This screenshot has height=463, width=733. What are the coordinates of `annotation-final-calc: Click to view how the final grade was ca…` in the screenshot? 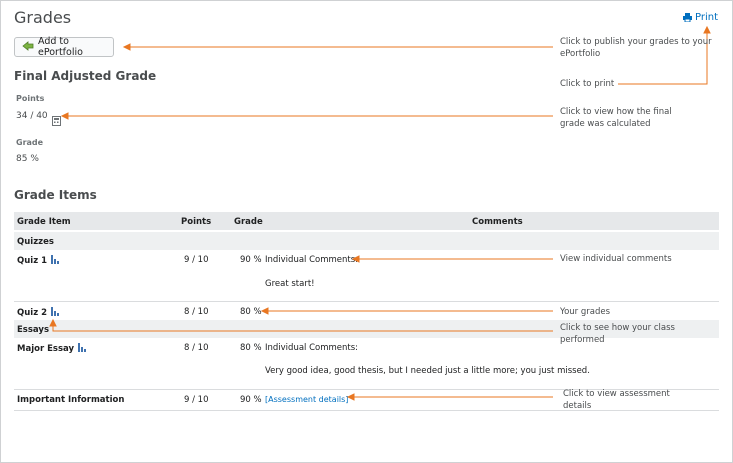 It's located at (616, 118).